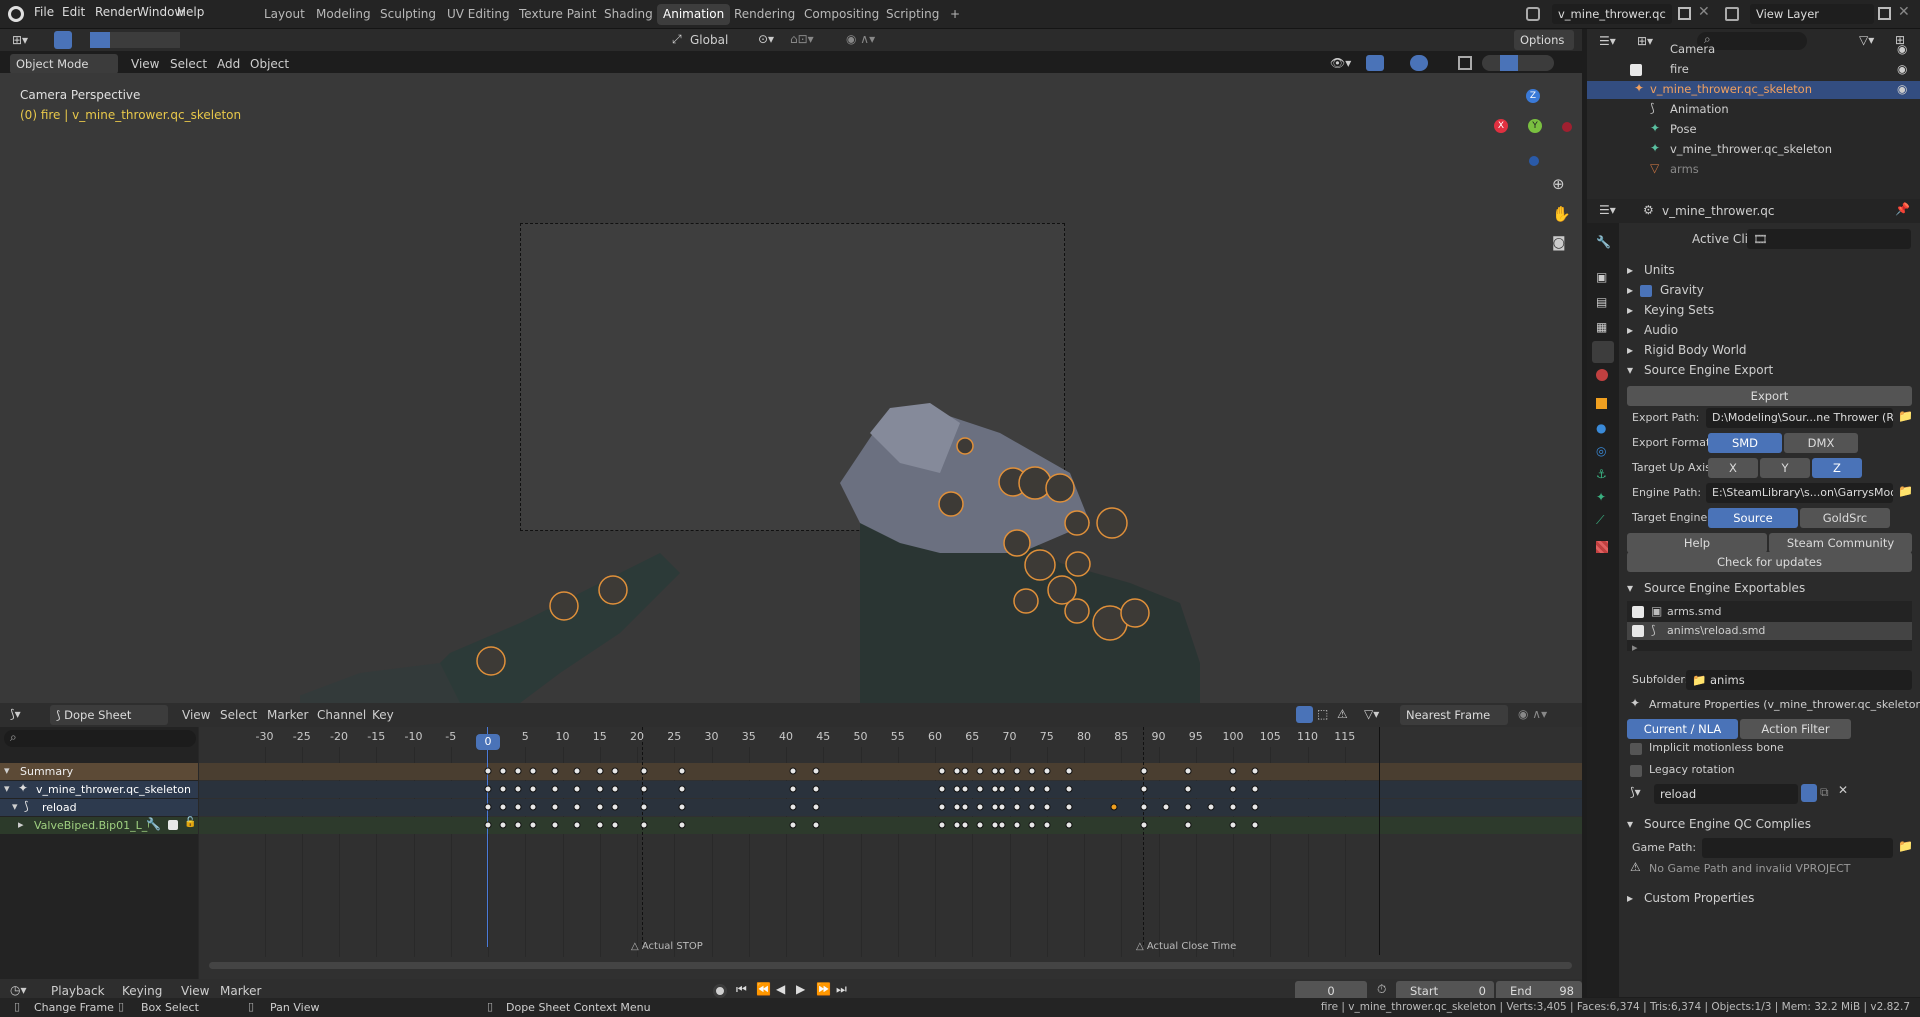  What do you see at coordinates (1567, 127) in the screenshot?
I see `nav-gizmo-neg-x` at bounding box center [1567, 127].